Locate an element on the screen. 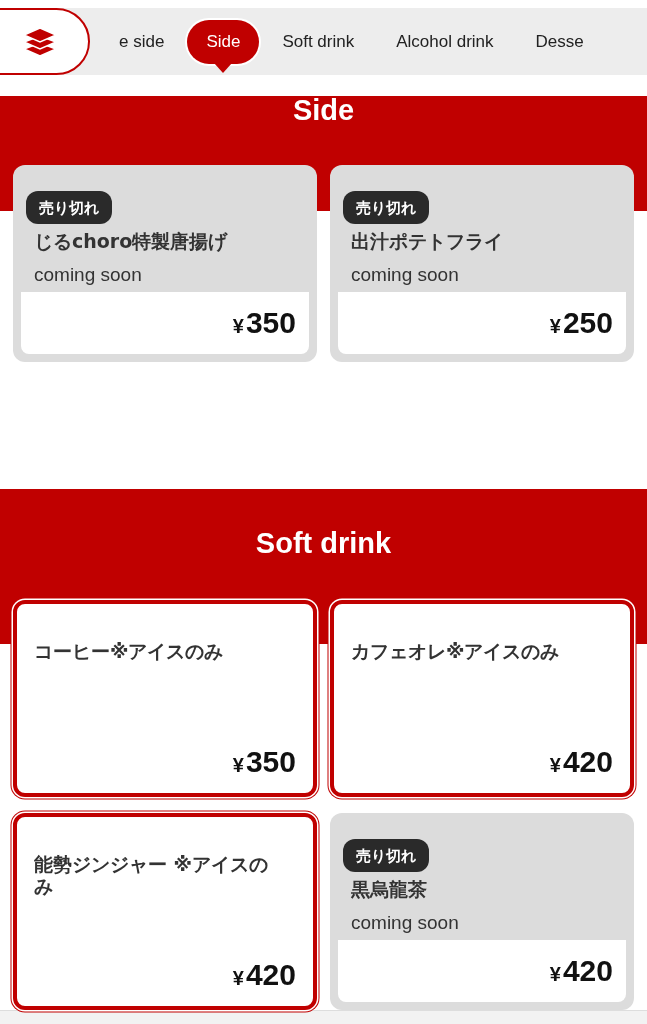  tab-pointer-icon is located at coordinates (223, 67).